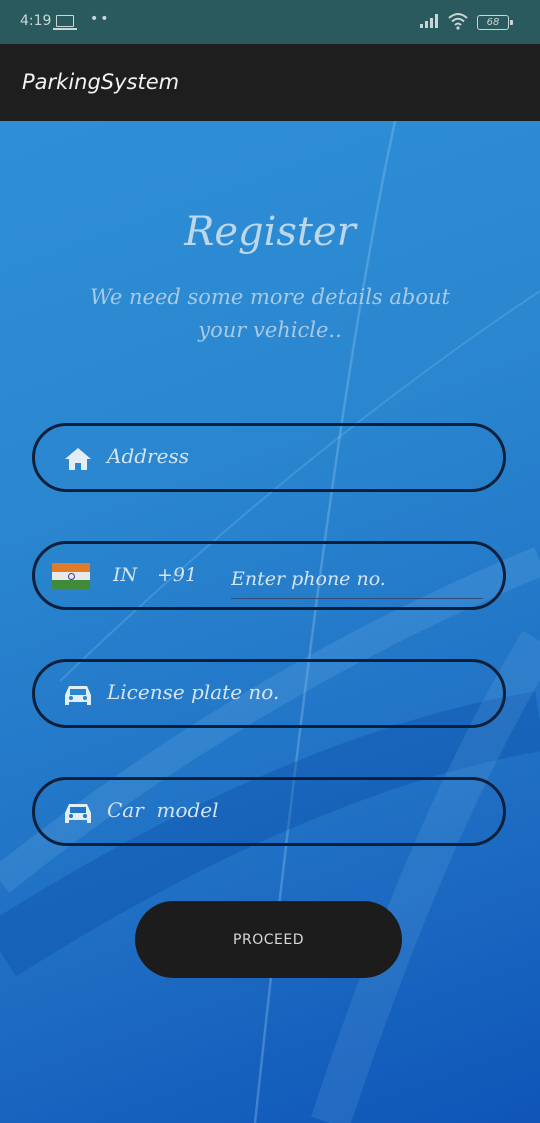  What do you see at coordinates (458, 21) in the screenshot?
I see `wifi-icon` at bounding box center [458, 21].